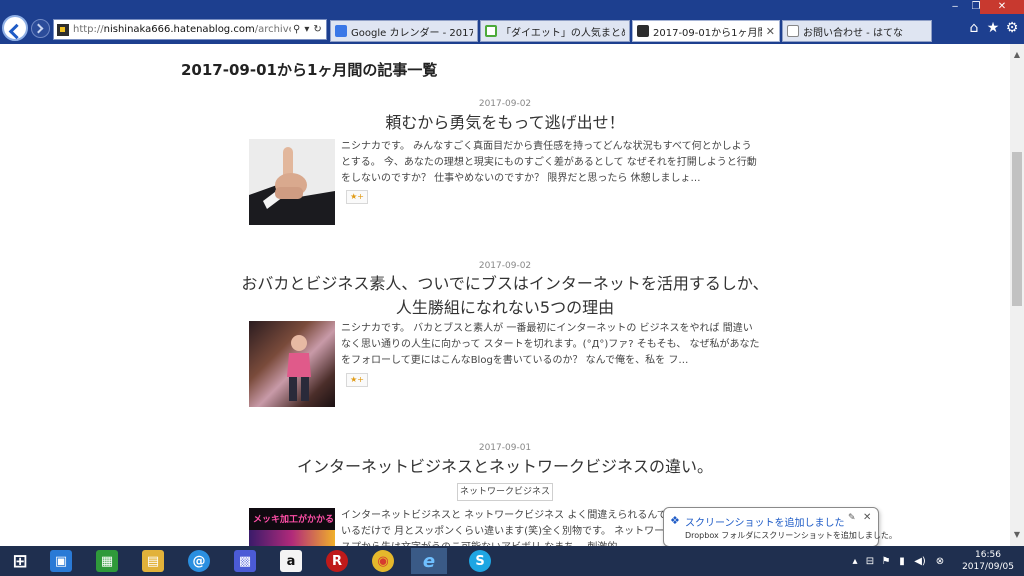  I want to click on rakuten-icon: R, so click(337, 561).